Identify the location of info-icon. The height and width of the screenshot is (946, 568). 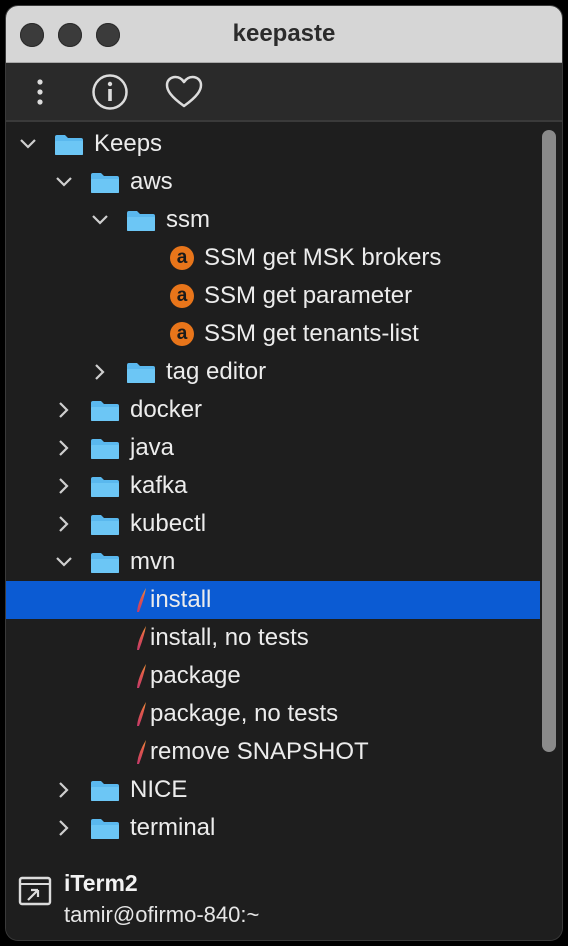
(110, 92).